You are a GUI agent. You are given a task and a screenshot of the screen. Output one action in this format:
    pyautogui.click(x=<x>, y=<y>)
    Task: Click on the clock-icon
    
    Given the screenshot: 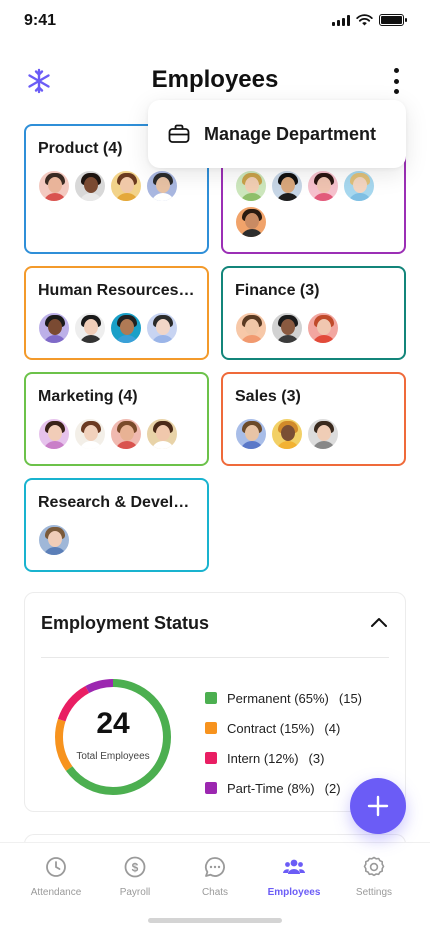 What is the action you would take?
    pyautogui.click(x=56, y=867)
    